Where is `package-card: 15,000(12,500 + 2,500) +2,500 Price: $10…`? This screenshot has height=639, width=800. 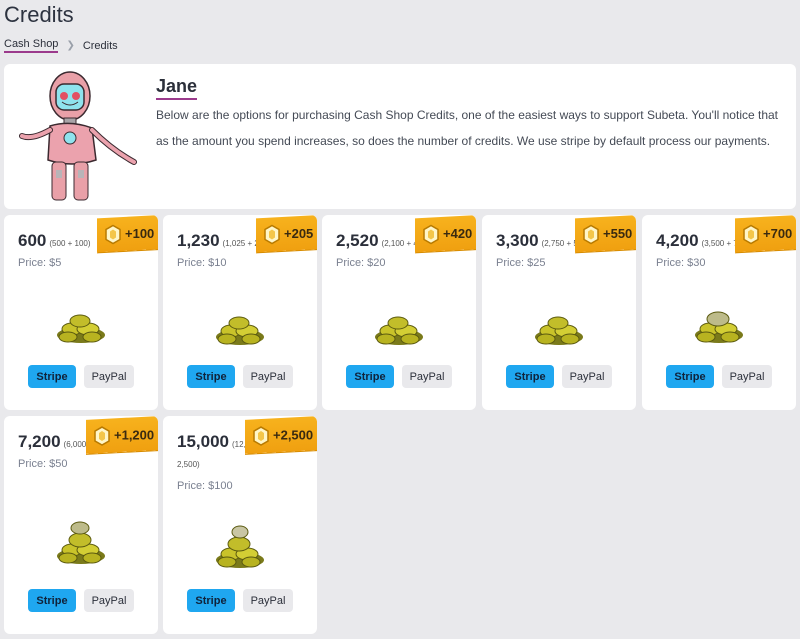
package-card: 15,000(12,500 + 2,500) +2,500 Price: $10… is located at coordinates (240, 525).